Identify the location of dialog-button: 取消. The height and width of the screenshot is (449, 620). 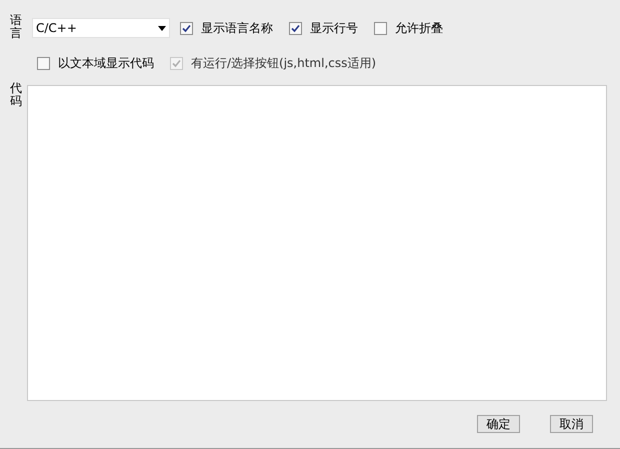
(571, 424).